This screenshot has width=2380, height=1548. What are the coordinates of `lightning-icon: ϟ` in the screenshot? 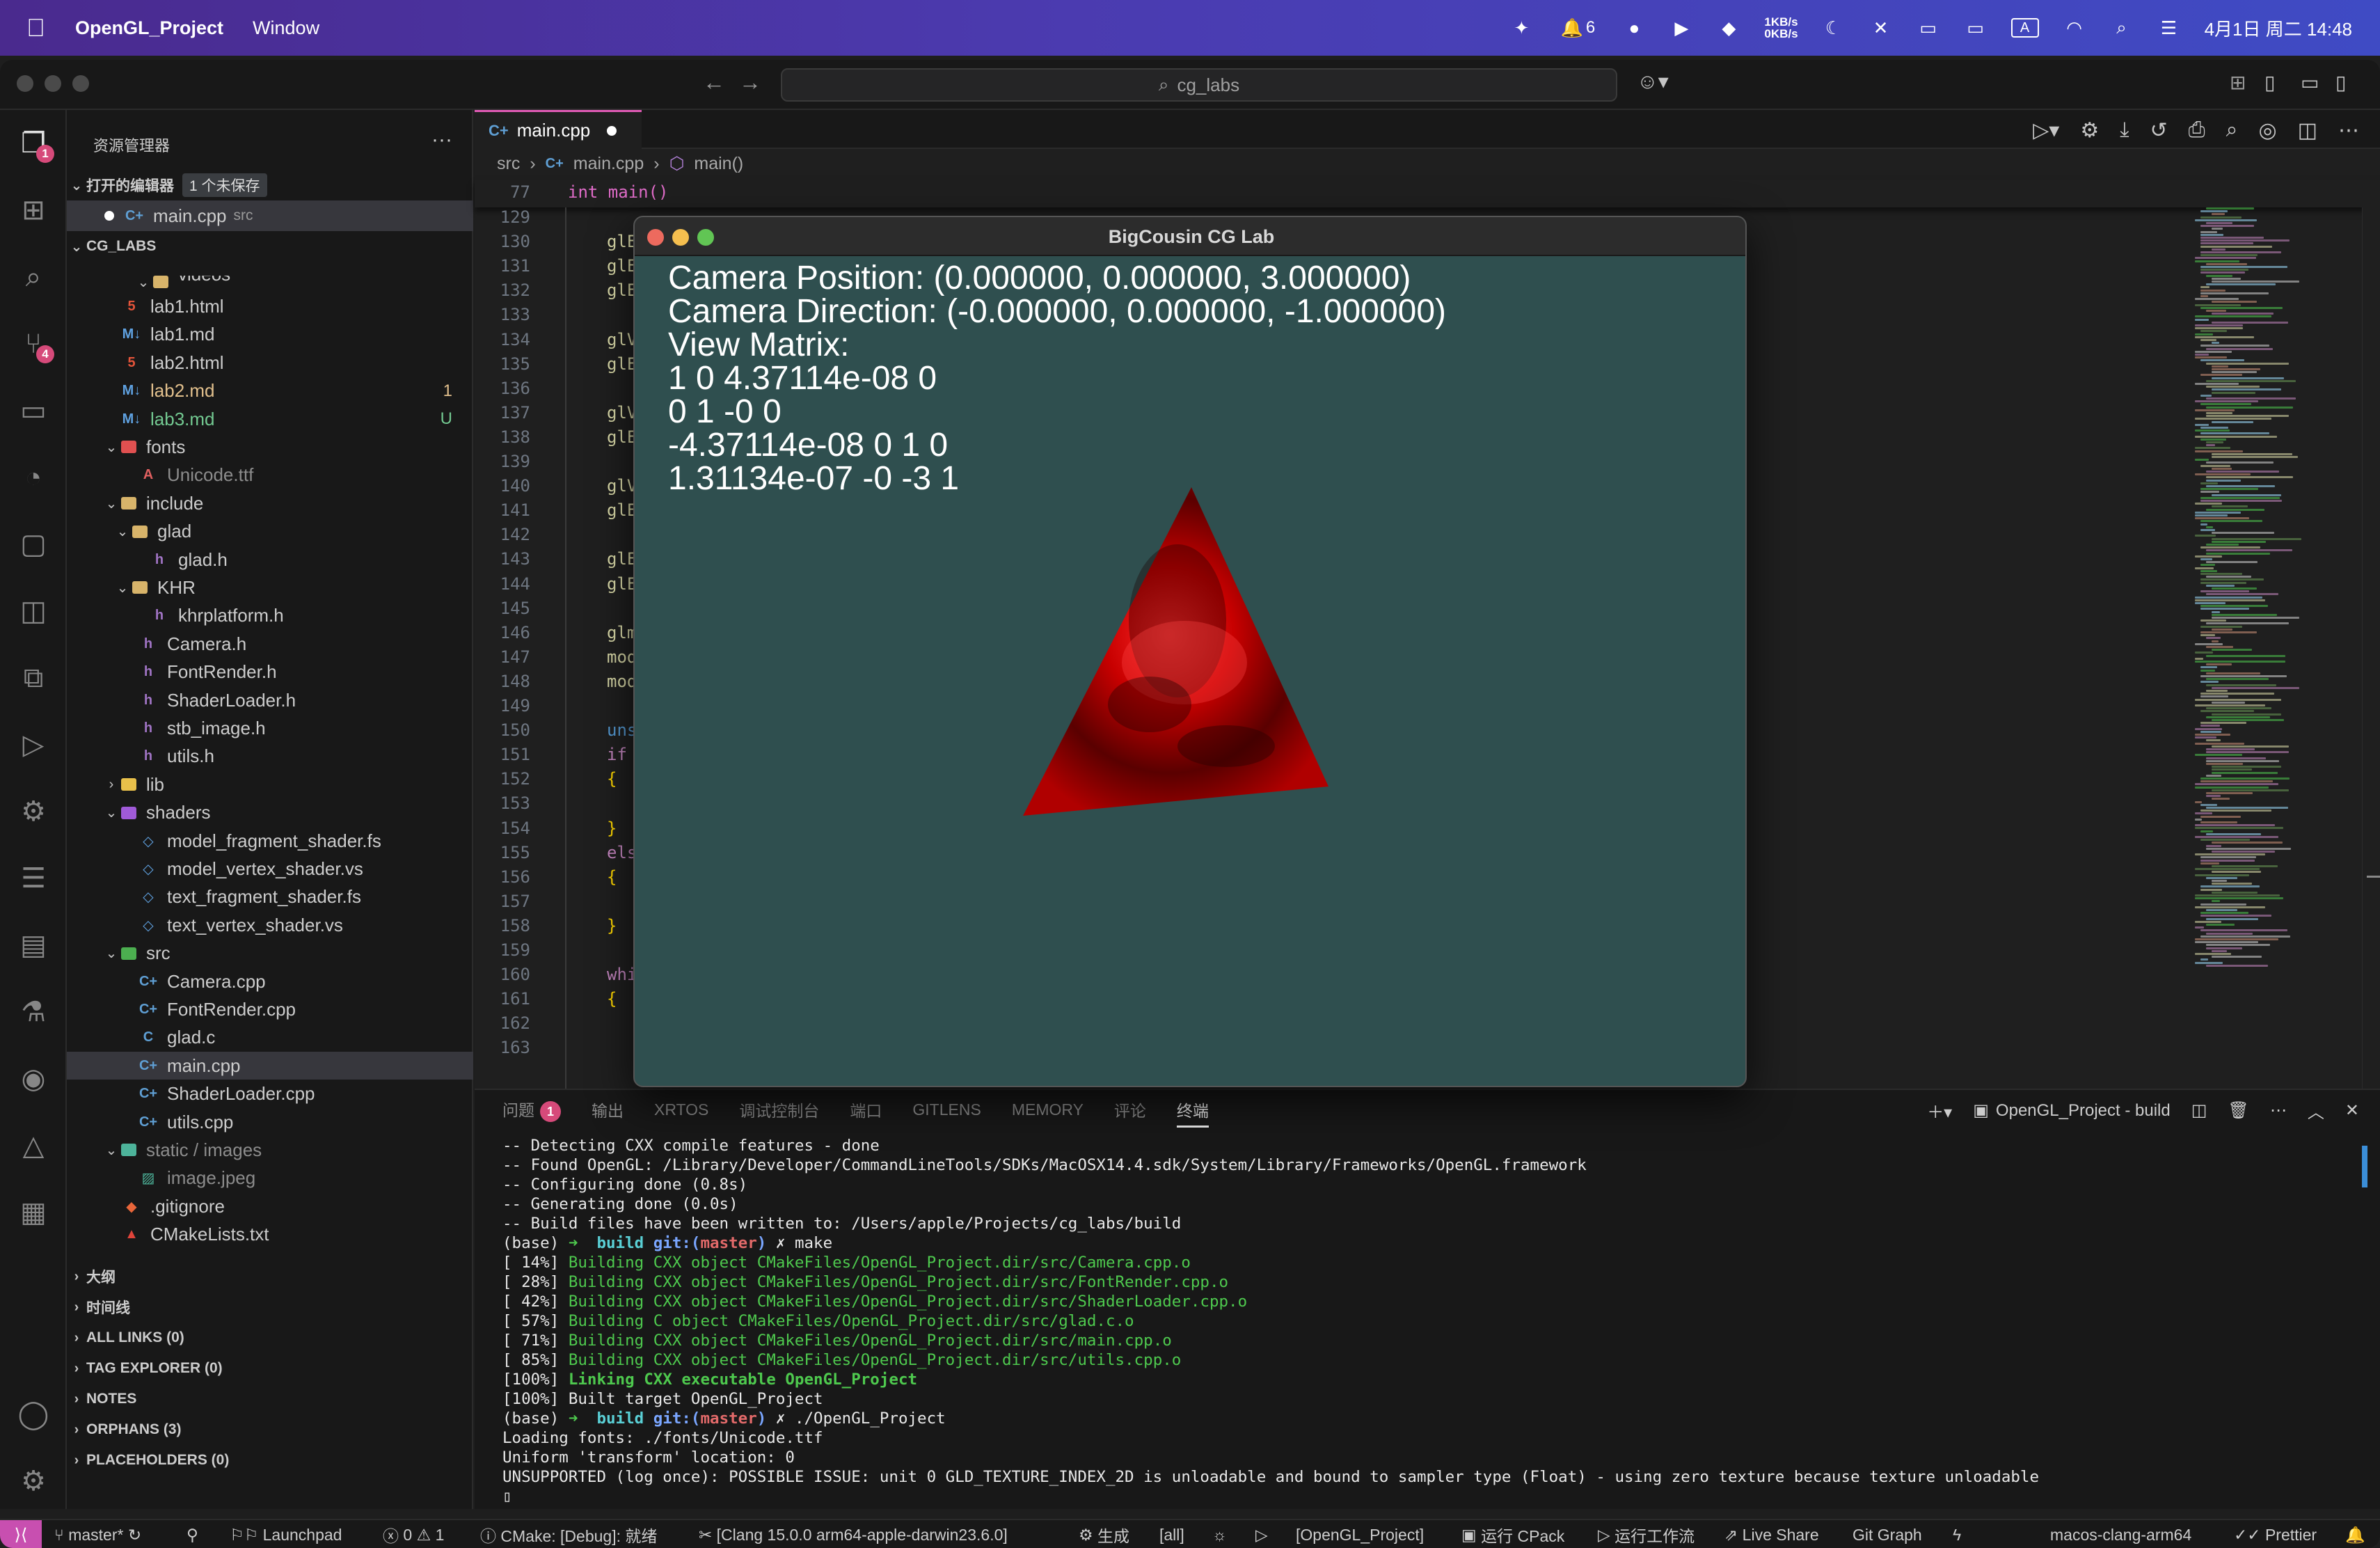 It's located at (1957, 1534).